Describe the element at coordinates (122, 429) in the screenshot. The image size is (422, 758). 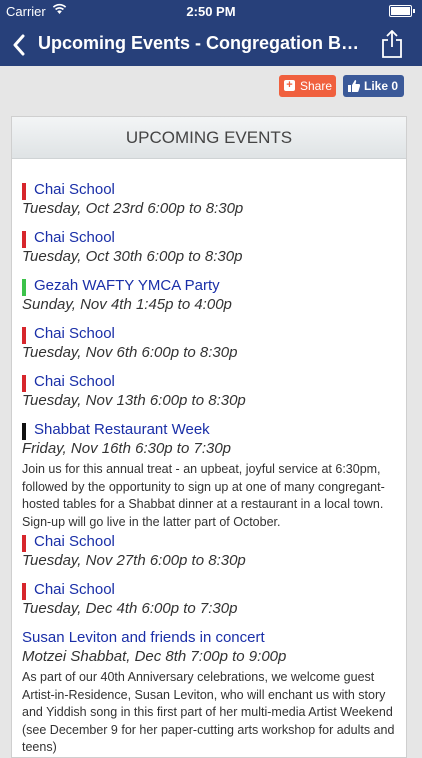
I see `event-title: Shabbat Restaurant Week` at that location.